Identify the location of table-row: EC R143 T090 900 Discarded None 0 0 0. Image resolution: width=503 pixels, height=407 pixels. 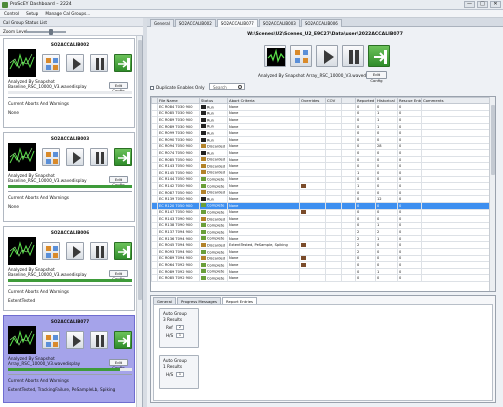
(321, 219).